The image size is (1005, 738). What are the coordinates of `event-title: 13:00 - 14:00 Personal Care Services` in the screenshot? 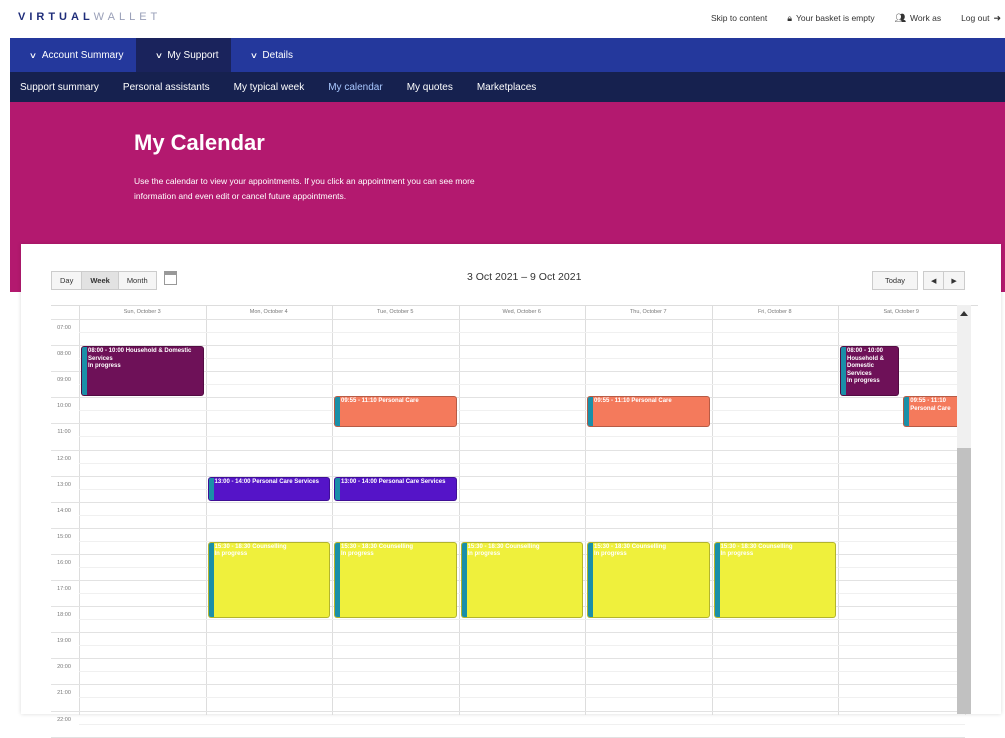 It's located at (266, 481).